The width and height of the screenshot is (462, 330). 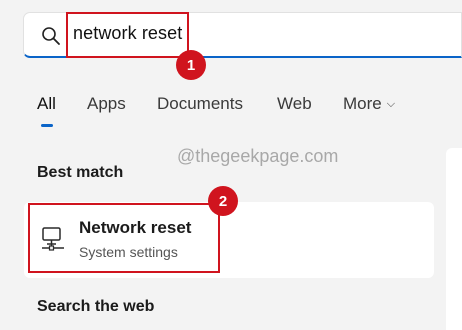 What do you see at coordinates (51, 36) in the screenshot?
I see `search-icon` at bounding box center [51, 36].